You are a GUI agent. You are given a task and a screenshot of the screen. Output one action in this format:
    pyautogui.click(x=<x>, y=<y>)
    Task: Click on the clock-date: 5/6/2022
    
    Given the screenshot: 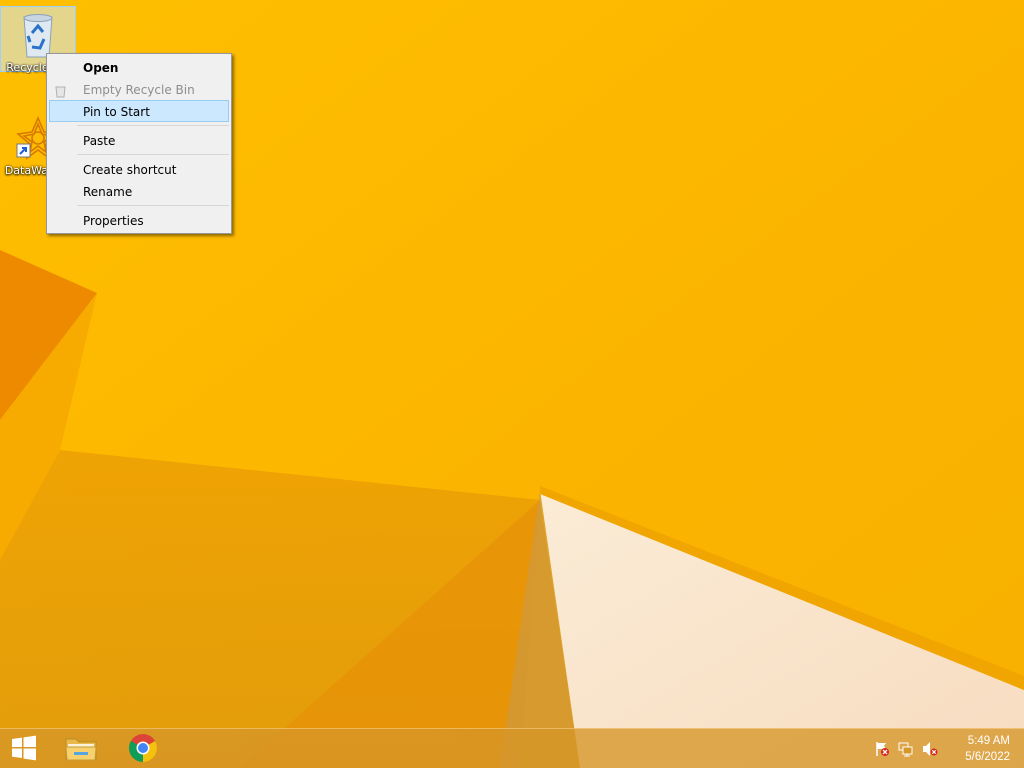 What is the action you would take?
    pyautogui.click(x=987, y=757)
    